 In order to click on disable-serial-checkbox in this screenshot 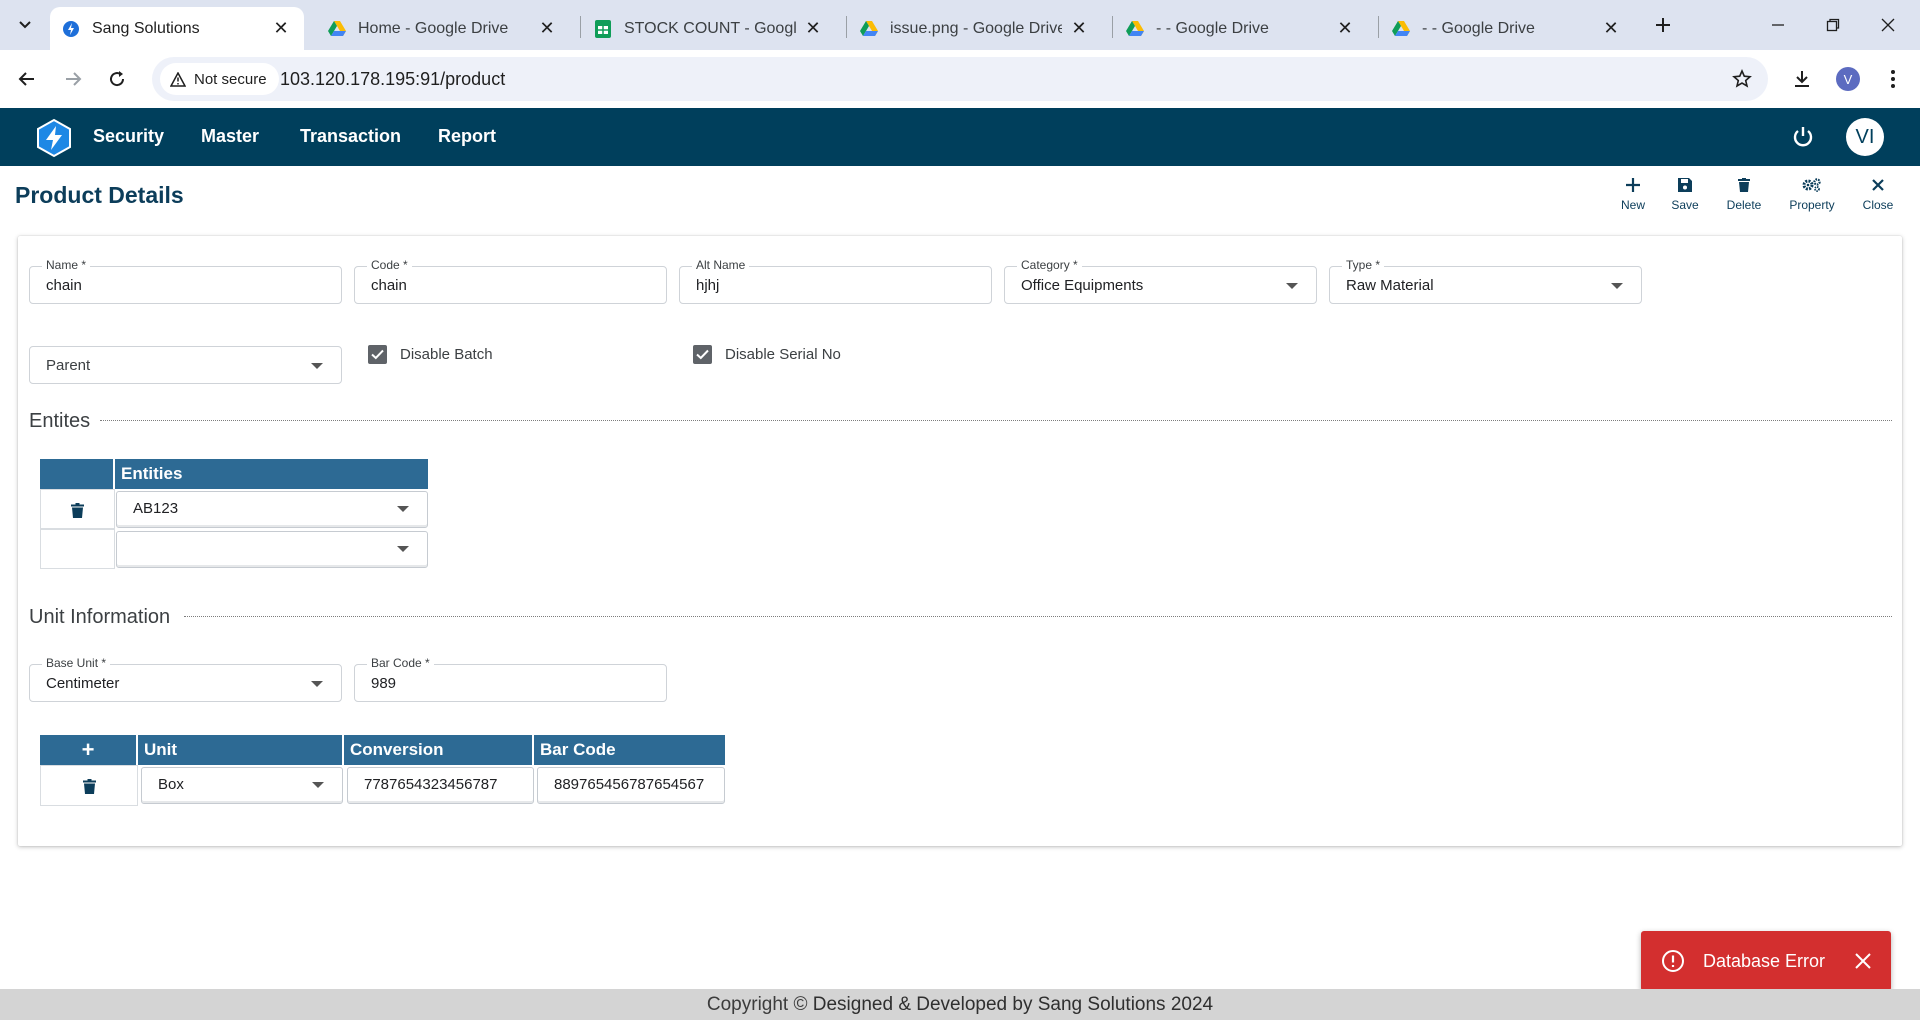, I will do `click(702, 354)`.